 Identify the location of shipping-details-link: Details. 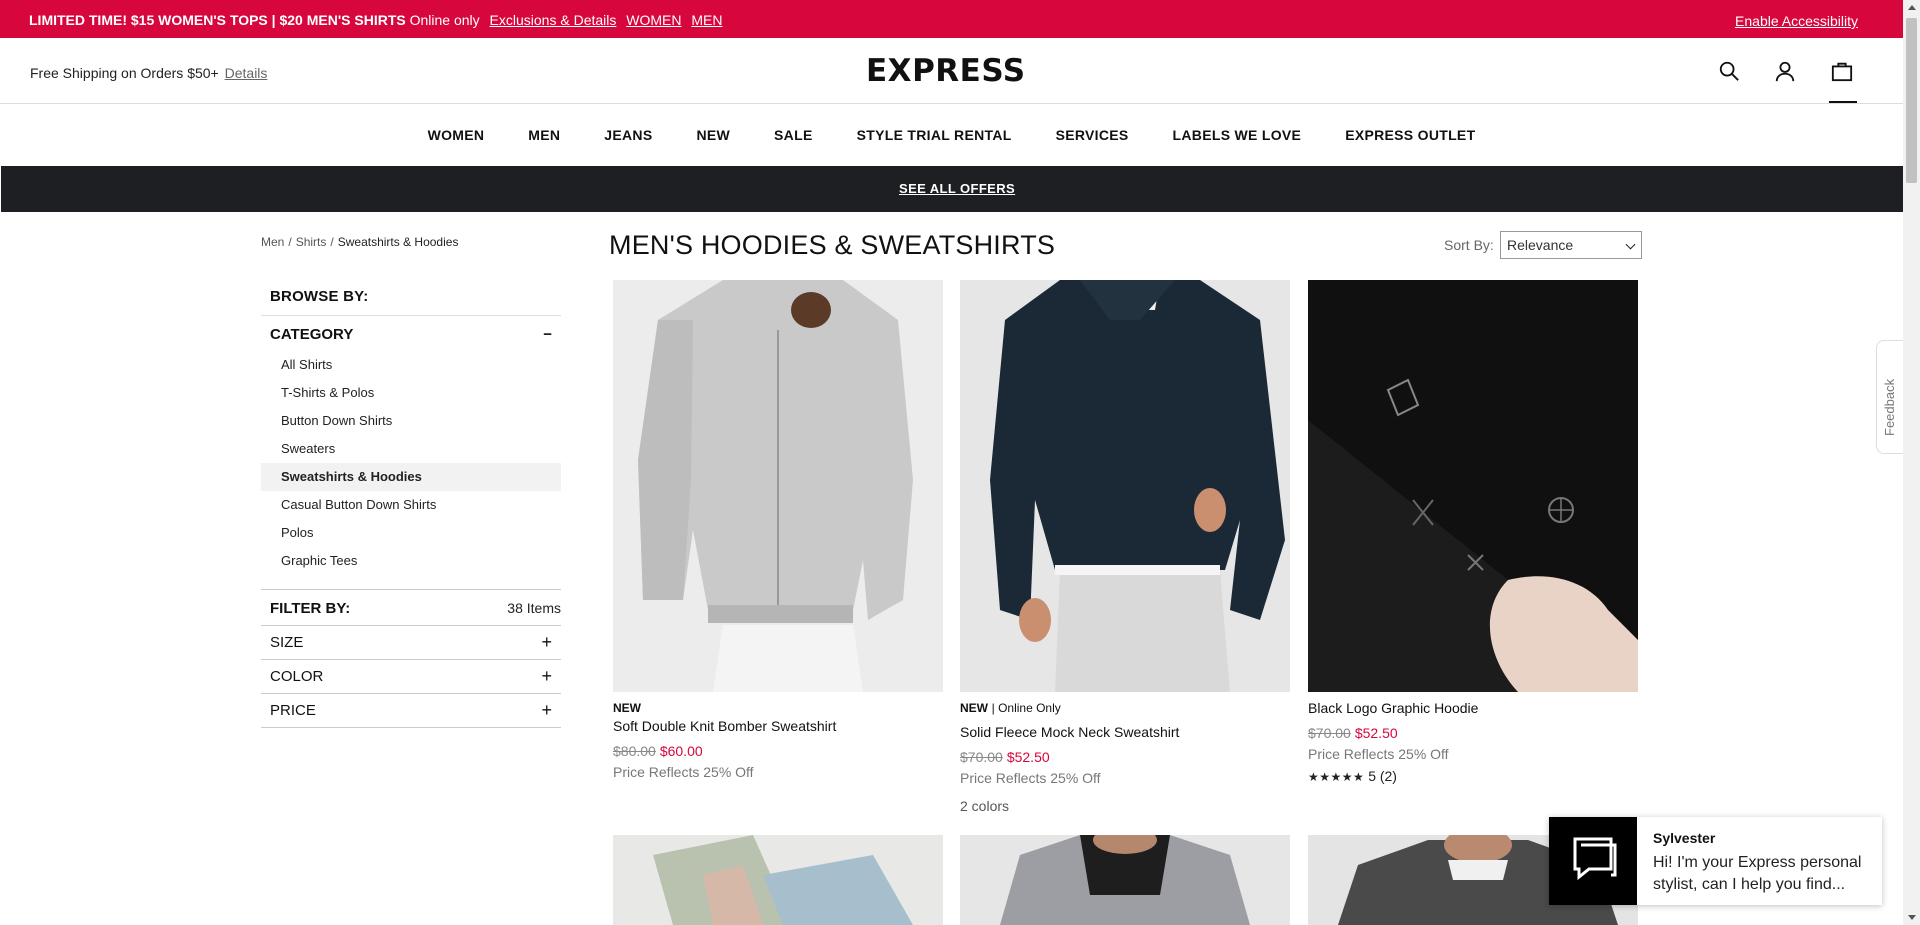
(246, 73).